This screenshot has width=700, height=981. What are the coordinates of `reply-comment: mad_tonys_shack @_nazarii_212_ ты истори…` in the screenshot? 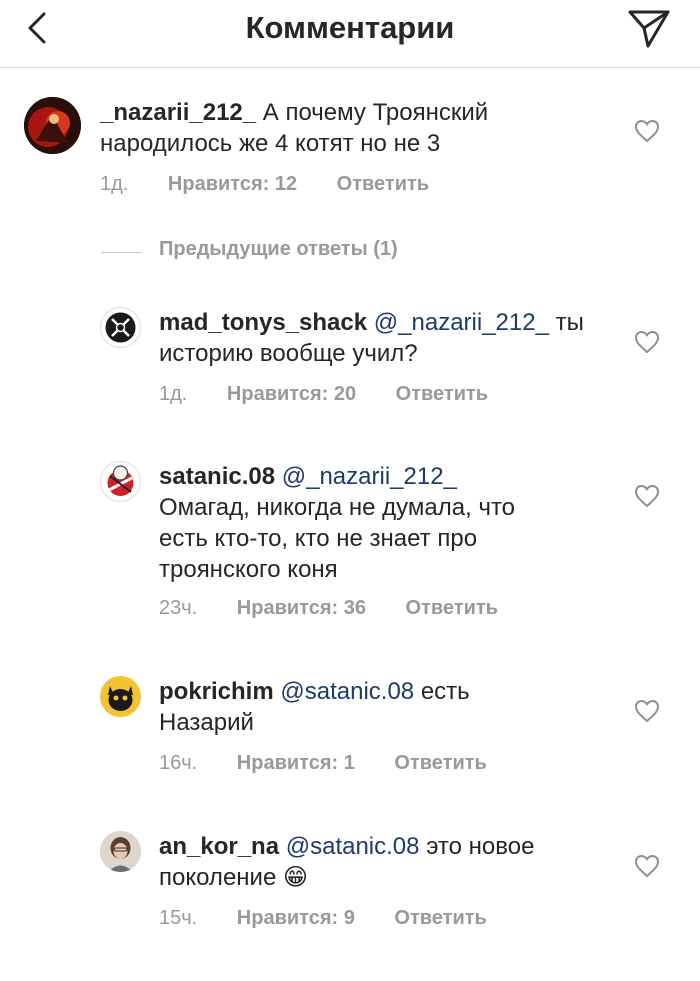 It's located at (350, 362).